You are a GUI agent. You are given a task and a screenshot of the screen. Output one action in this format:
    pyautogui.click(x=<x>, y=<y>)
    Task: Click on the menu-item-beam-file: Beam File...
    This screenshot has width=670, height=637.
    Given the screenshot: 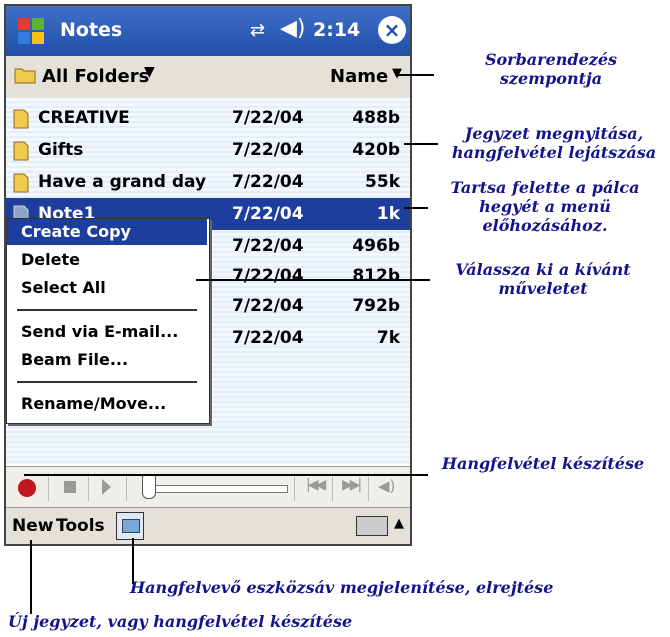 What is the action you would take?
    pyautogui.click(x=107, y=360)
    